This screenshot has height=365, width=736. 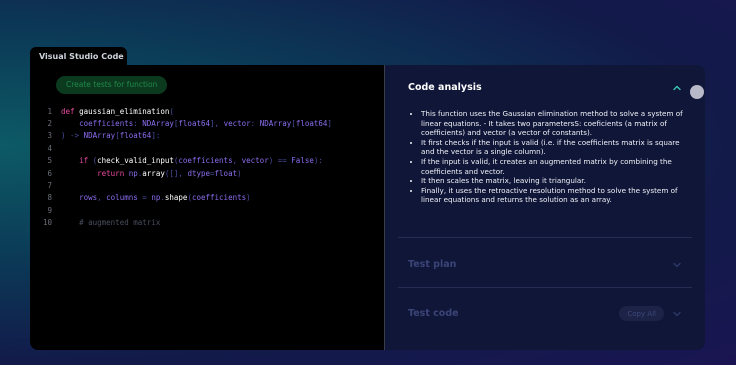 I want to click on code-line-8: 8 rows, columns = np. shape(coefficients), so click(x=207, y=198).